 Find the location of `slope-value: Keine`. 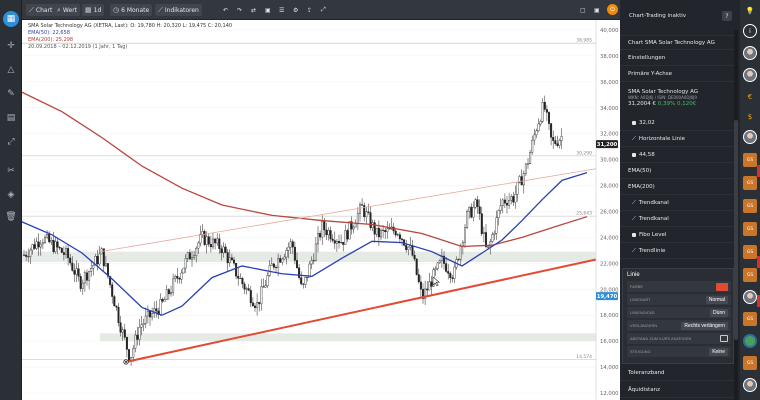

slope-value: Keine is located at coordinates (718, 351).